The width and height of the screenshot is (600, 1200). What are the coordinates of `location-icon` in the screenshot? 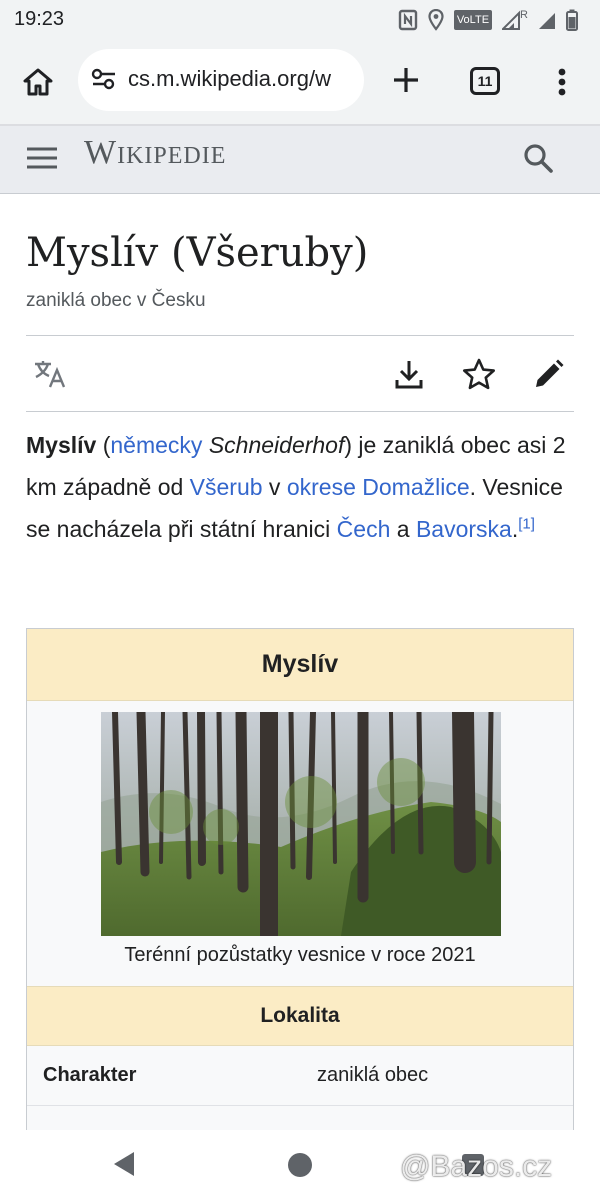 It's located at (436, 20).